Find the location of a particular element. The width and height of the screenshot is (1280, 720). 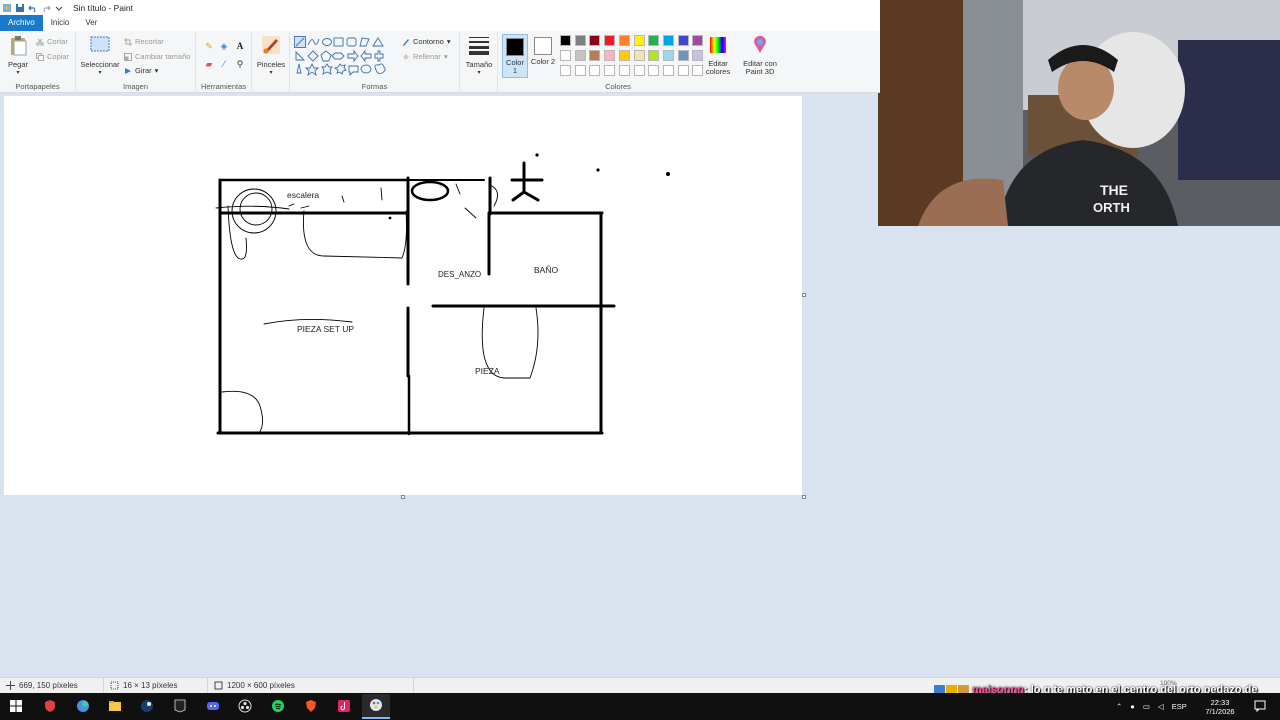

paint-taskbar-button is located at coordinates (376, 706).